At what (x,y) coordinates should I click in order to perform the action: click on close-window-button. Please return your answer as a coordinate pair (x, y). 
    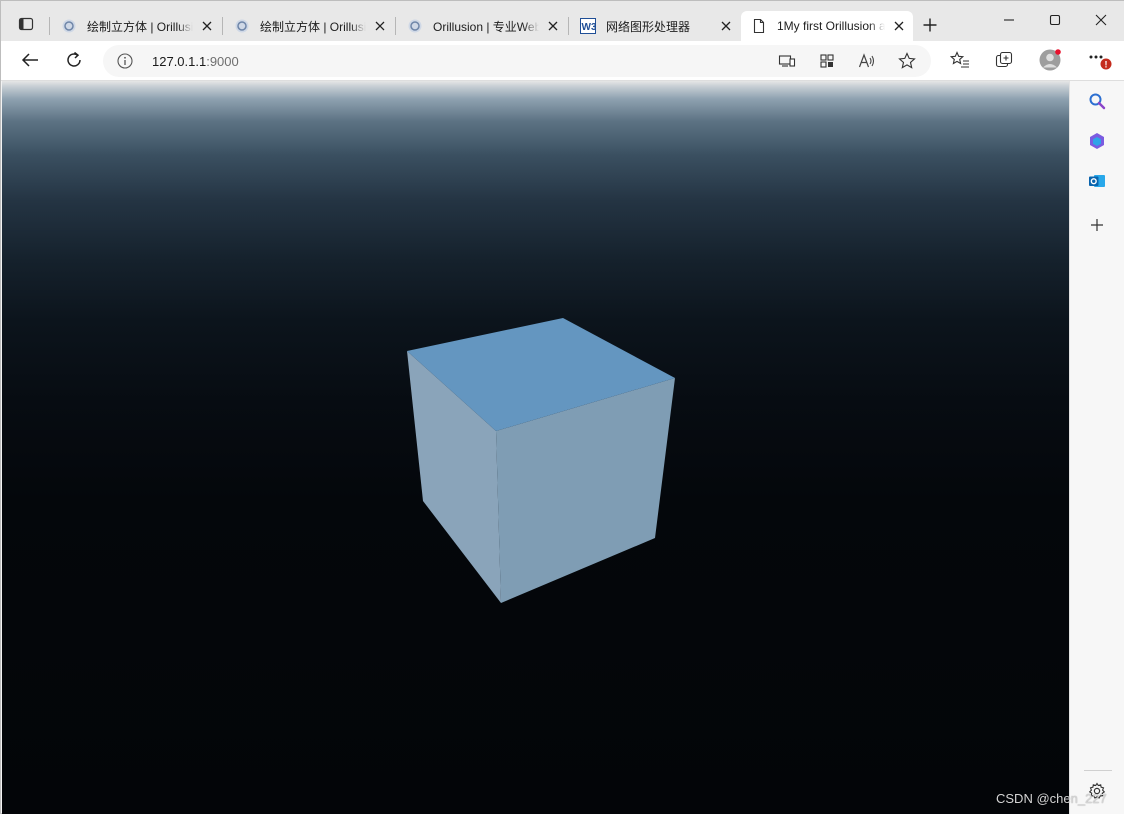
    Looking at the image, I should click on (1101, 21).